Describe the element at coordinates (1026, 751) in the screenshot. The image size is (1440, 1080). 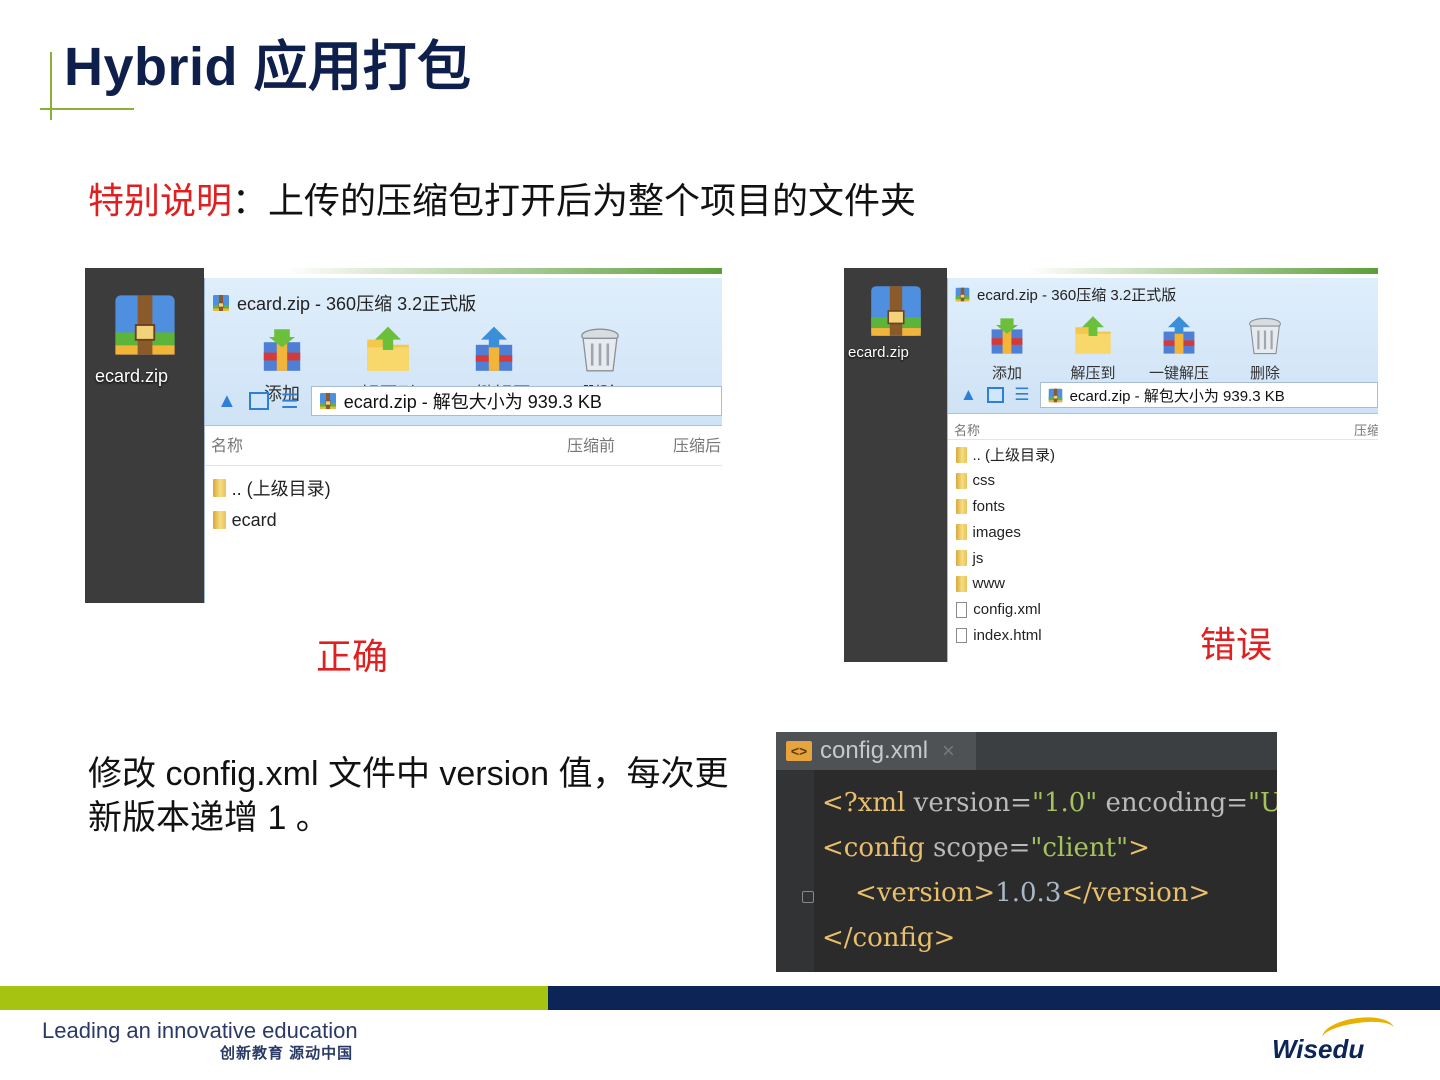
I see `editor-tab-bar: <> config.xml ×` at that location.